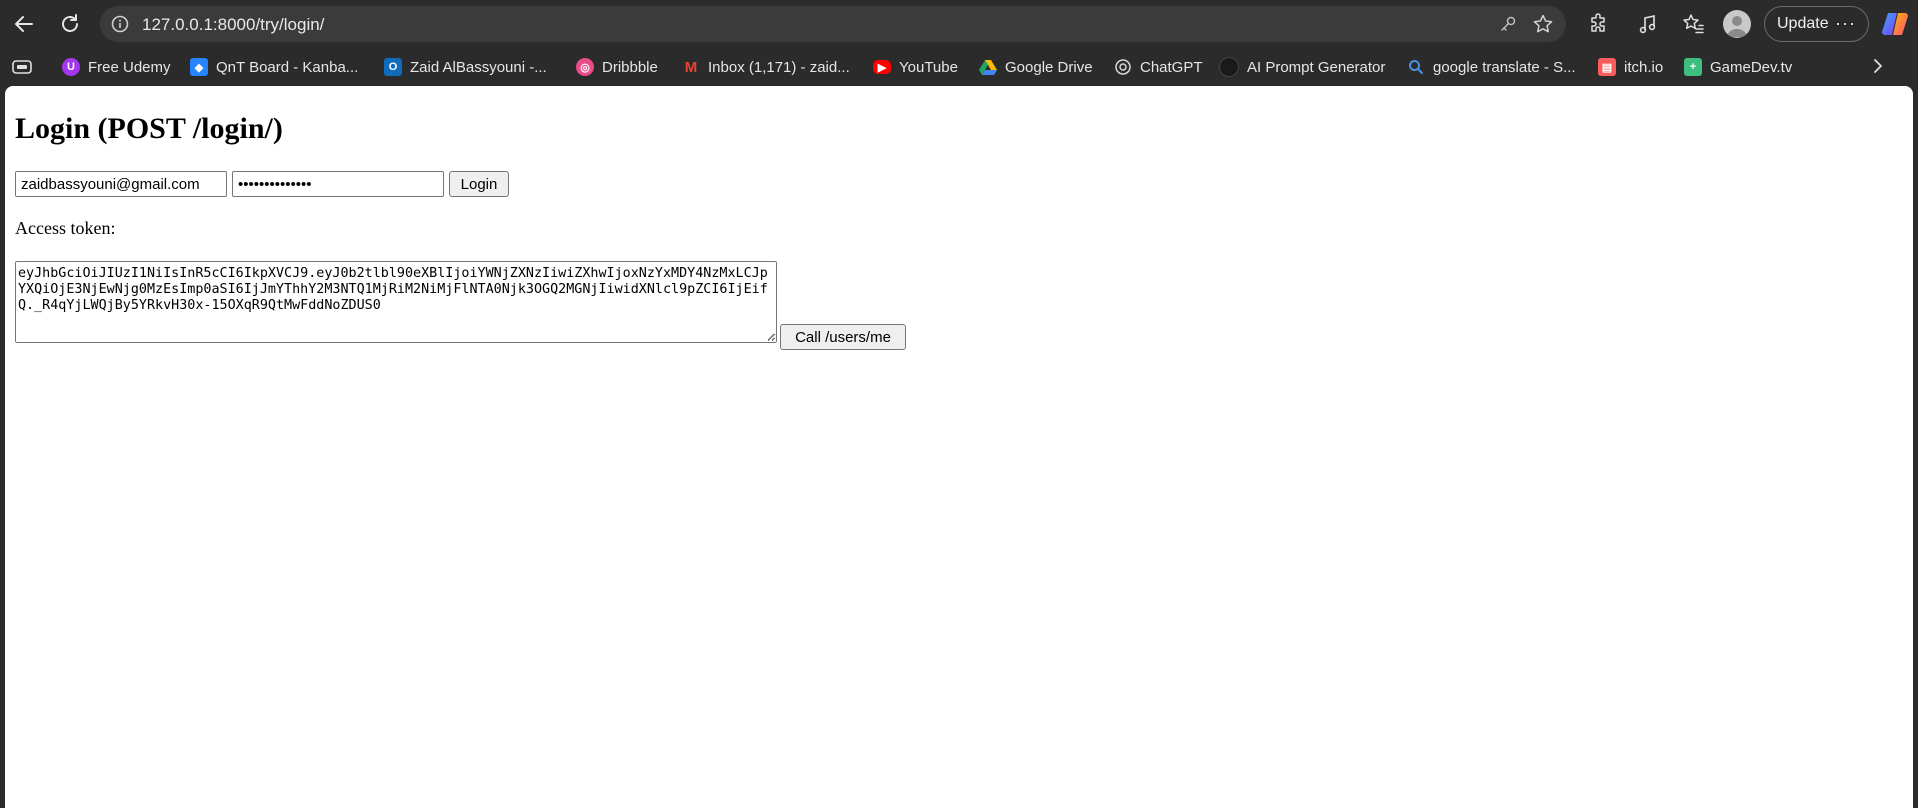 This screenshot has width=1918, height=808. I want to click on itchio-icon: ▤, so click(1607, 67).